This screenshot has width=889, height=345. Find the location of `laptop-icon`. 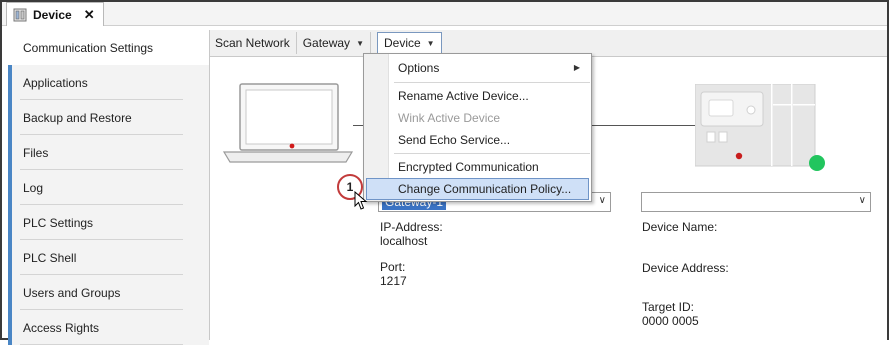

laptop-icon is located at coordinates (288, 124).